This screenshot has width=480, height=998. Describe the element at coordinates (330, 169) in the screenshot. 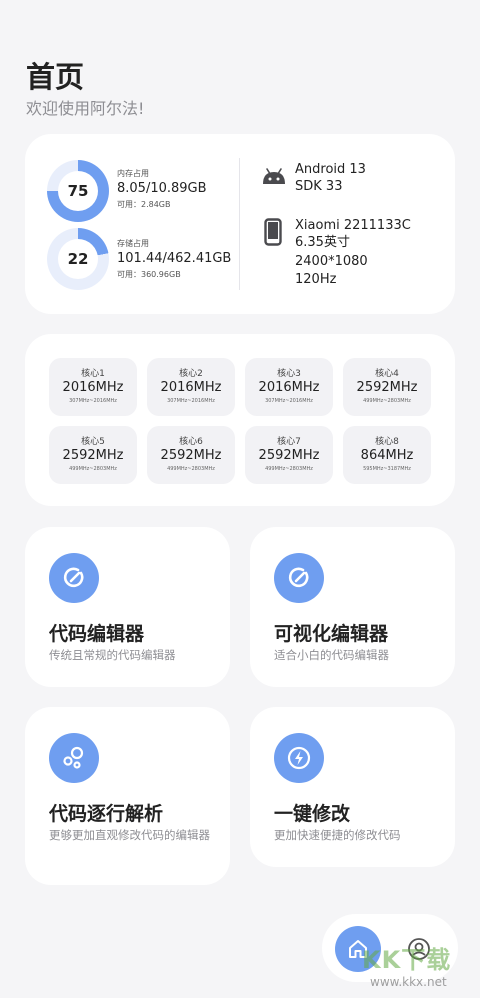

I see `android-version: Android 13` at that location.